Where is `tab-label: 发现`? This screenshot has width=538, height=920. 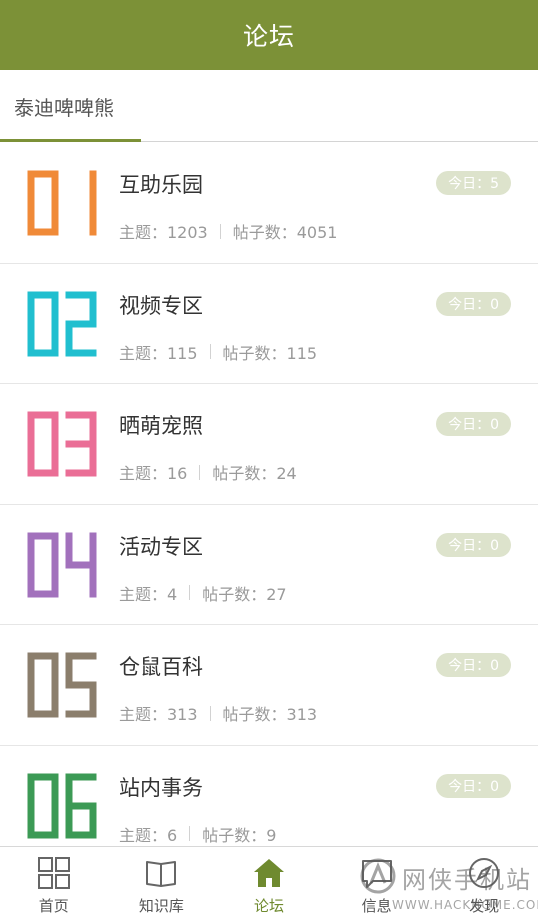
tab-label: 发现 is located at coordinates (484, 906).